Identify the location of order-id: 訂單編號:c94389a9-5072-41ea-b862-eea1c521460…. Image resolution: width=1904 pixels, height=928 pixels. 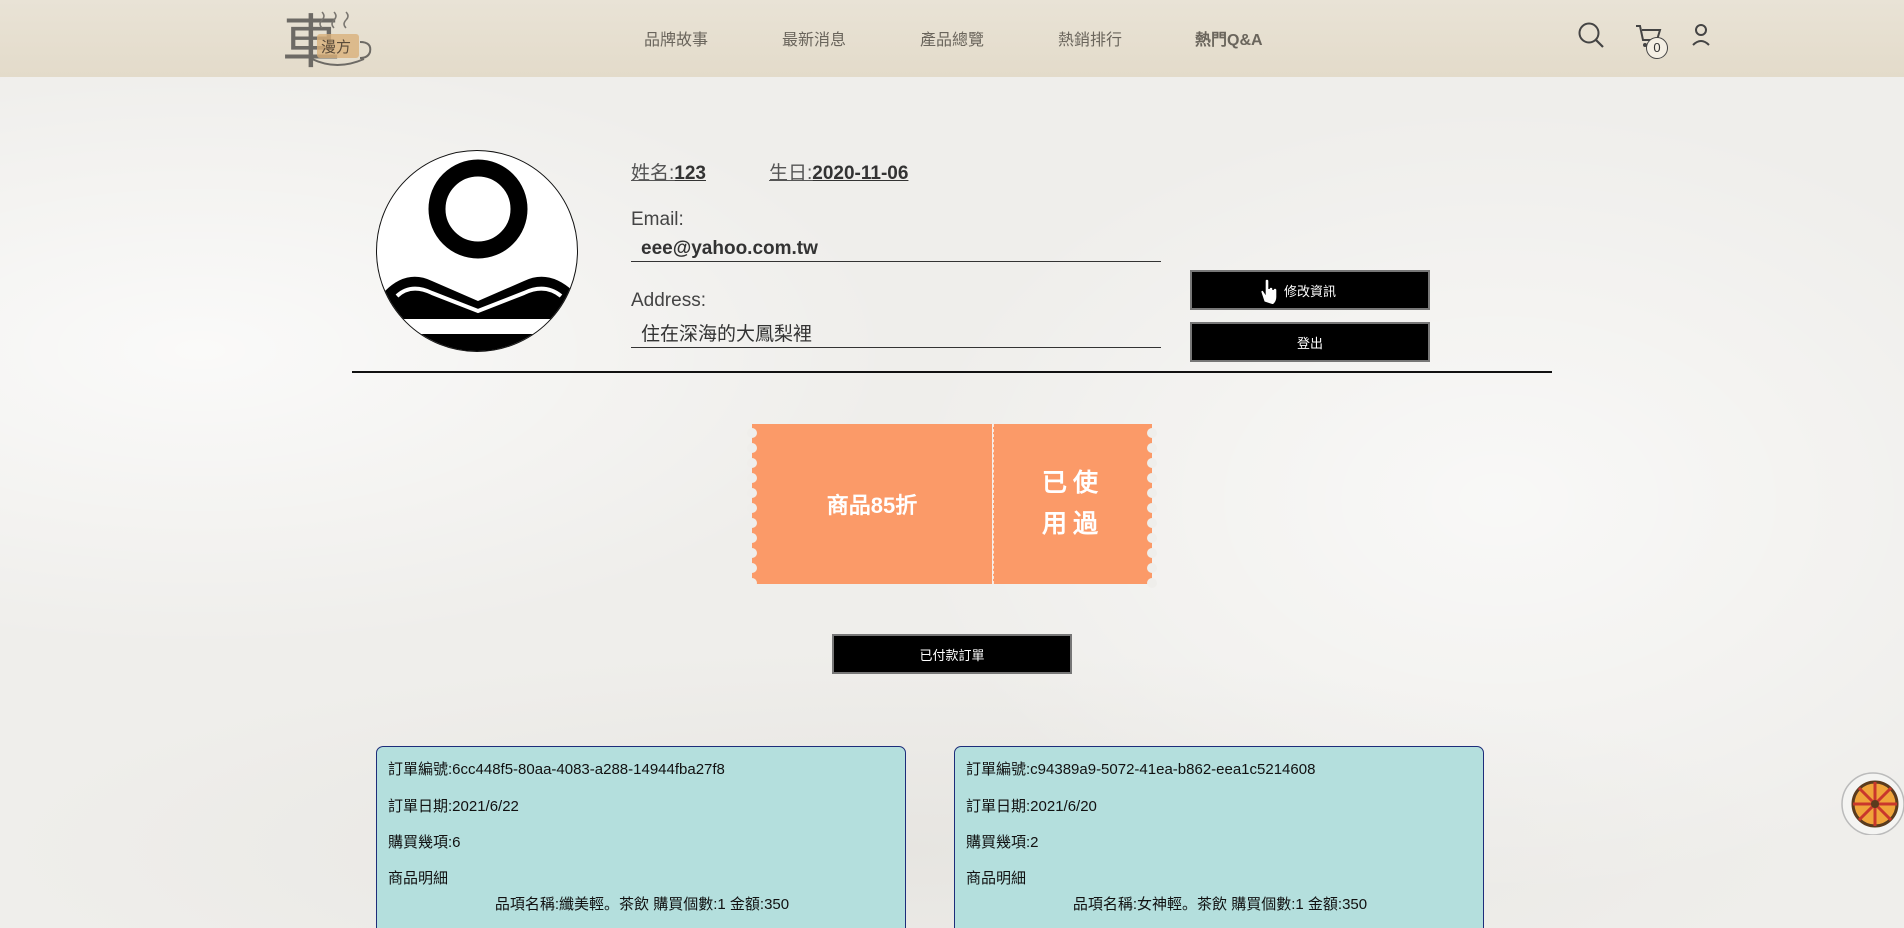
(1141, 769).